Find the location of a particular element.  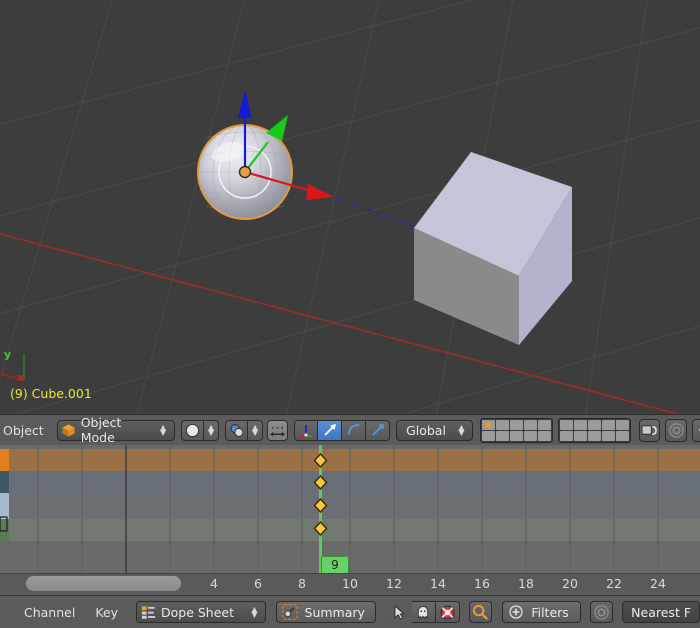

snap-magnet-icon is located at coordinates (278, 430).